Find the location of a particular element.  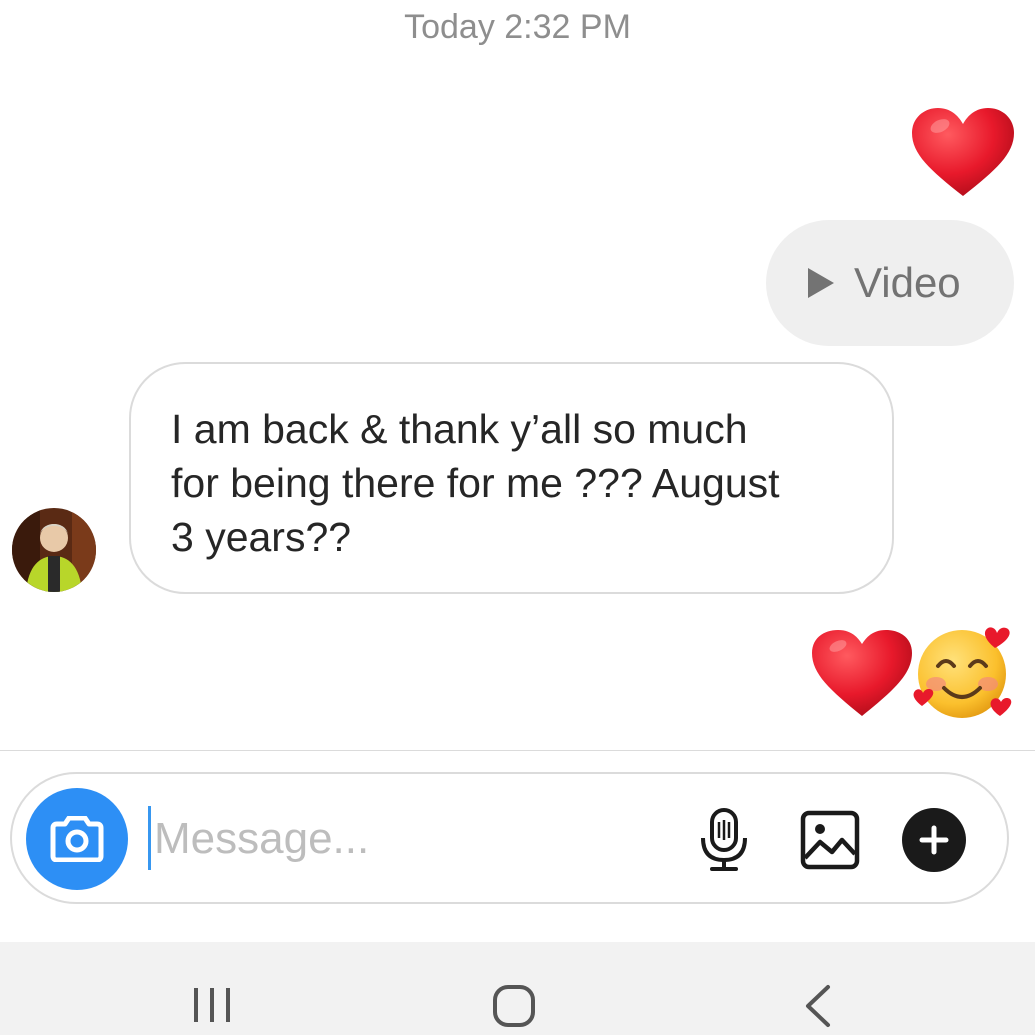

message-text-line: I am back & thank y’all so much is located at coordinates (459, 429).